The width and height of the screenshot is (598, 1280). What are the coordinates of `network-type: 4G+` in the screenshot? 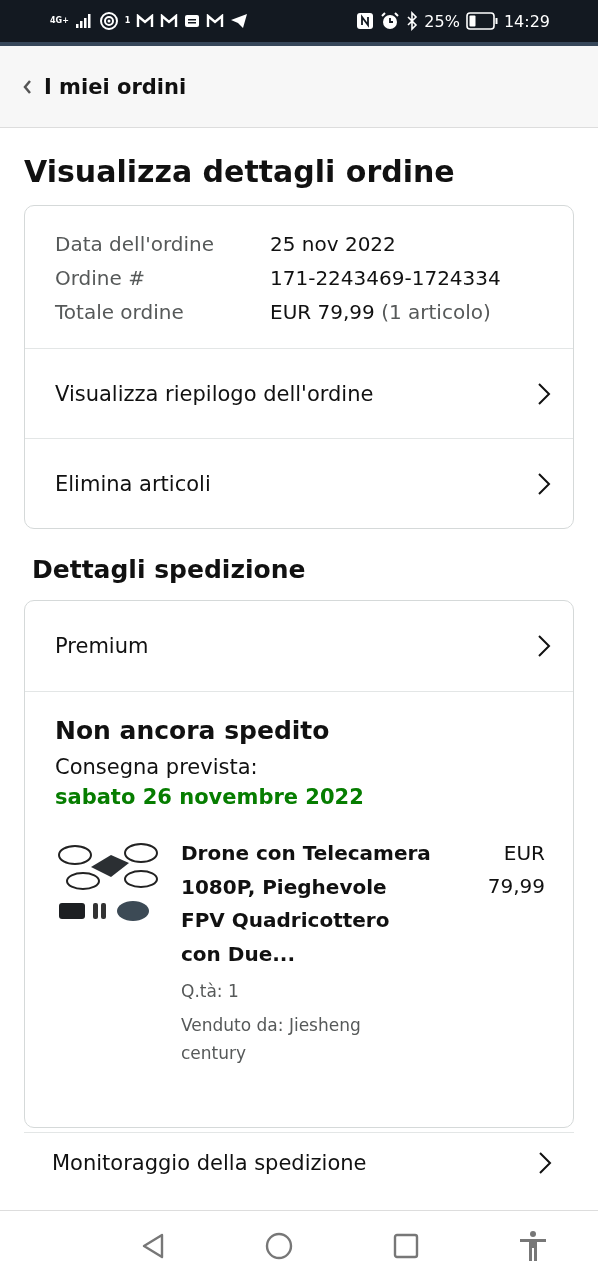 It's located at (59, 21).